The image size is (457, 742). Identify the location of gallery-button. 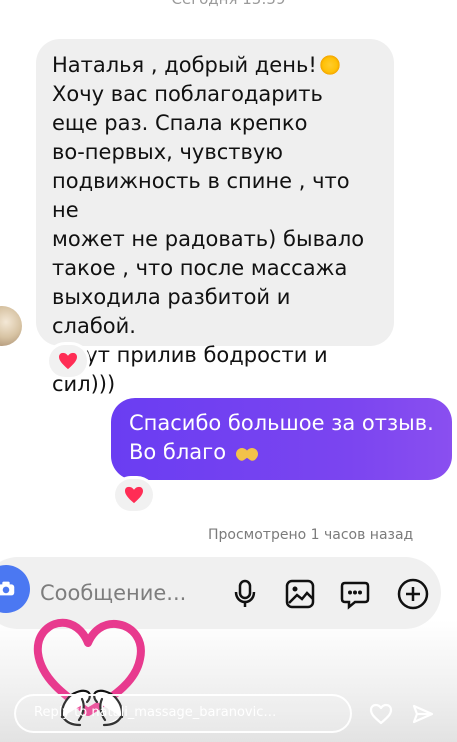
(300, 594).